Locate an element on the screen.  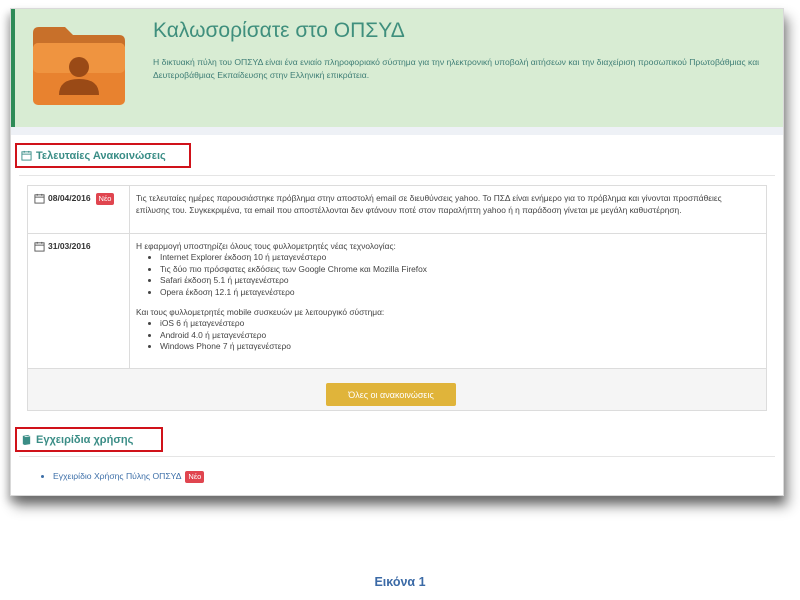
announcement-date: 31/03/2016 is located at coordinates (79, 301).